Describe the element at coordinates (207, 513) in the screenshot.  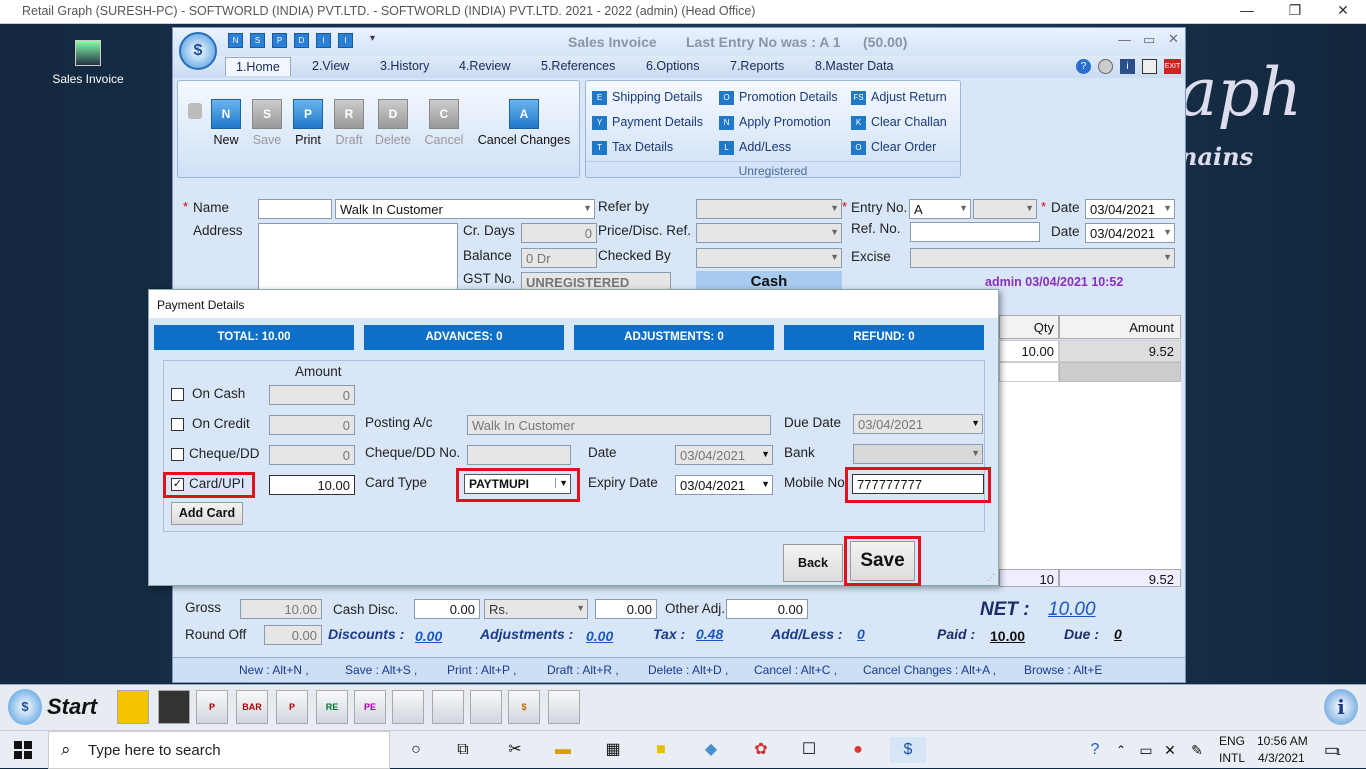
I see `add-card-button: Add Card` at that location.